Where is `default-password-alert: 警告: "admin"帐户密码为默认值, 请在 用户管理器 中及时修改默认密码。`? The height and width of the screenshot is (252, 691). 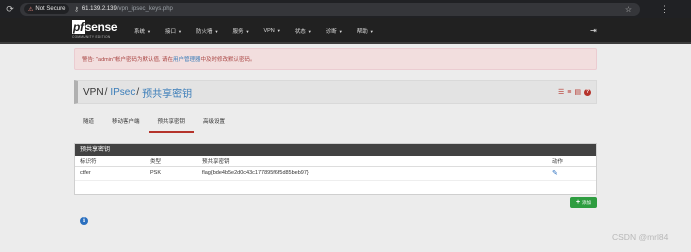
default-password-alert: 警告: "admin"帐户密码为默认值, 请在 用户管理器 中及时修改默认密码。 is located at coordinates (335, 59).